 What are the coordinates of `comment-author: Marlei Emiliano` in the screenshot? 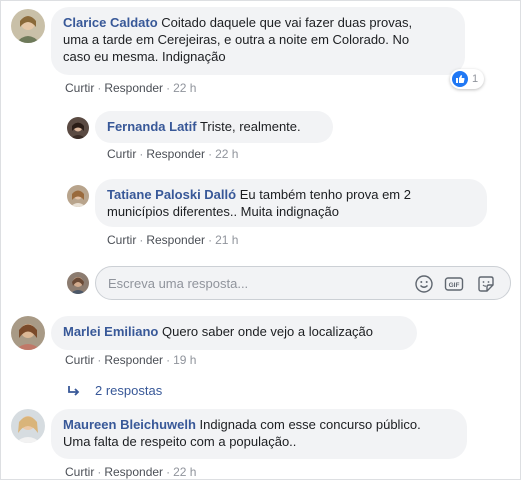 It's located at (110, 331).